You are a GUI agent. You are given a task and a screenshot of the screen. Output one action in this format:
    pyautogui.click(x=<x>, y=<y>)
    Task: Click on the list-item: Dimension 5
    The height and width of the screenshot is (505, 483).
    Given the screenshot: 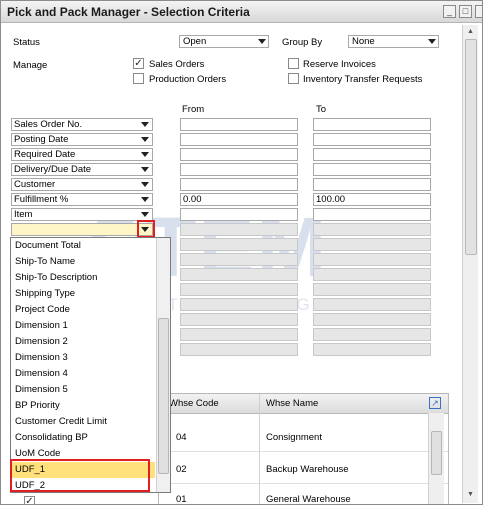 What is the action you would take?
    pyautogui.click(x=83, y=390)
    